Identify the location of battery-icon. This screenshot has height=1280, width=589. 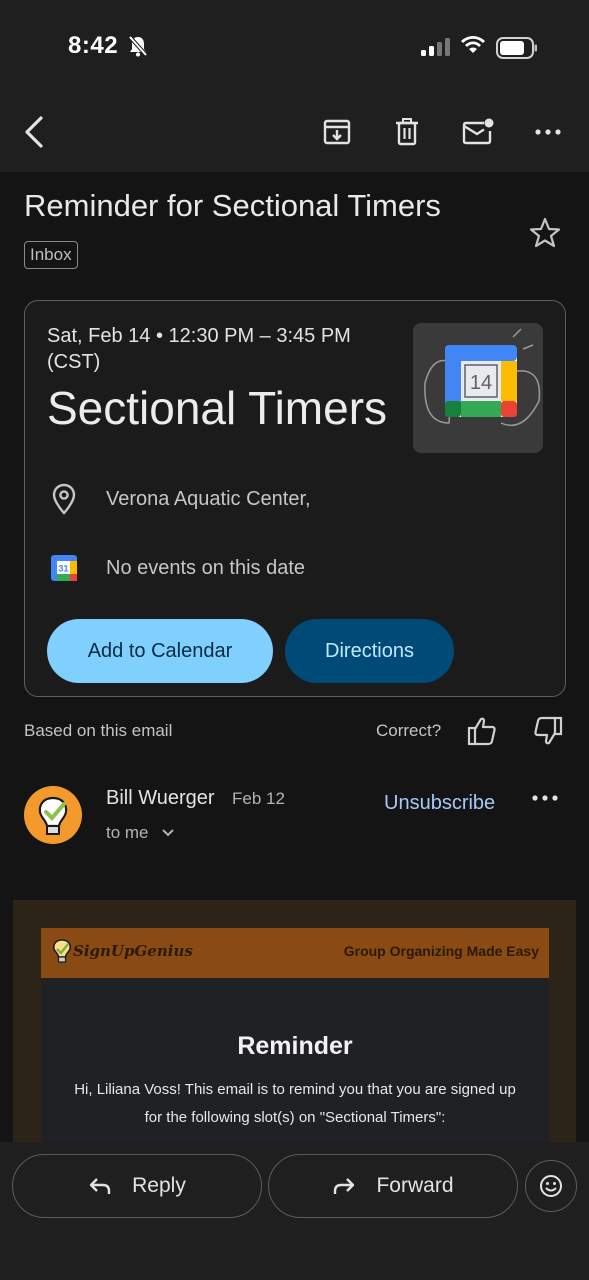
(517, 50).